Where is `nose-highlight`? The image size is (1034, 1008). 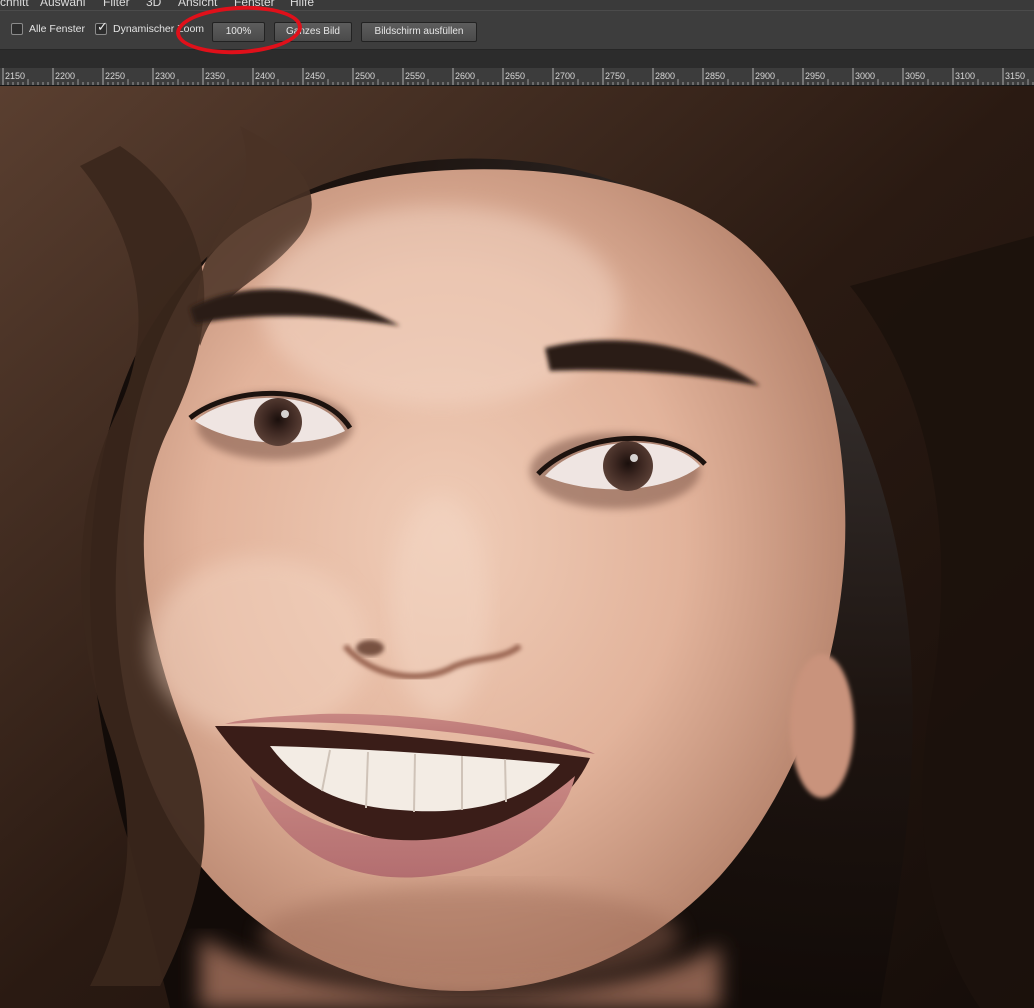 nose-highlight is located at coordinates (440, 606).